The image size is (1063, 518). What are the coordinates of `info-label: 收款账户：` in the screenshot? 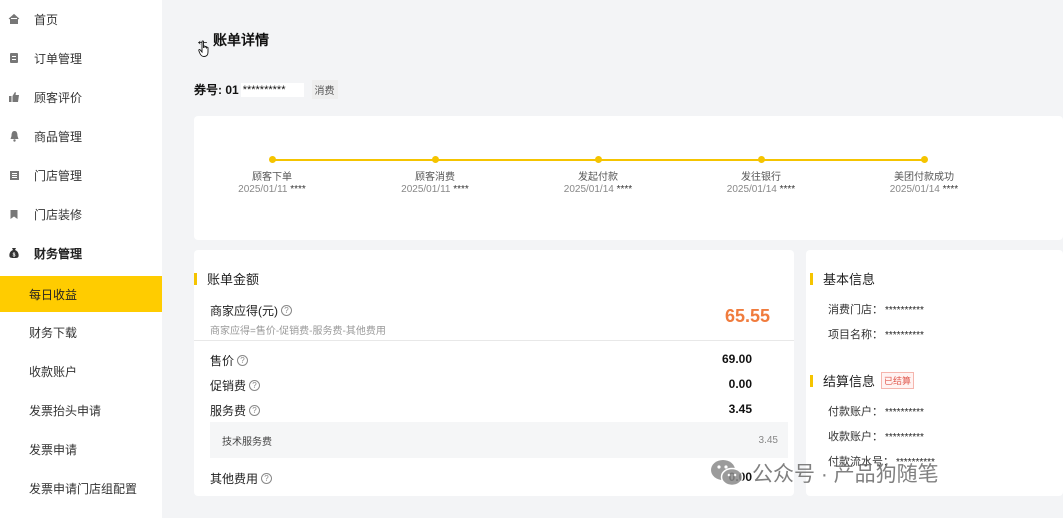 It's located at (855, 437).